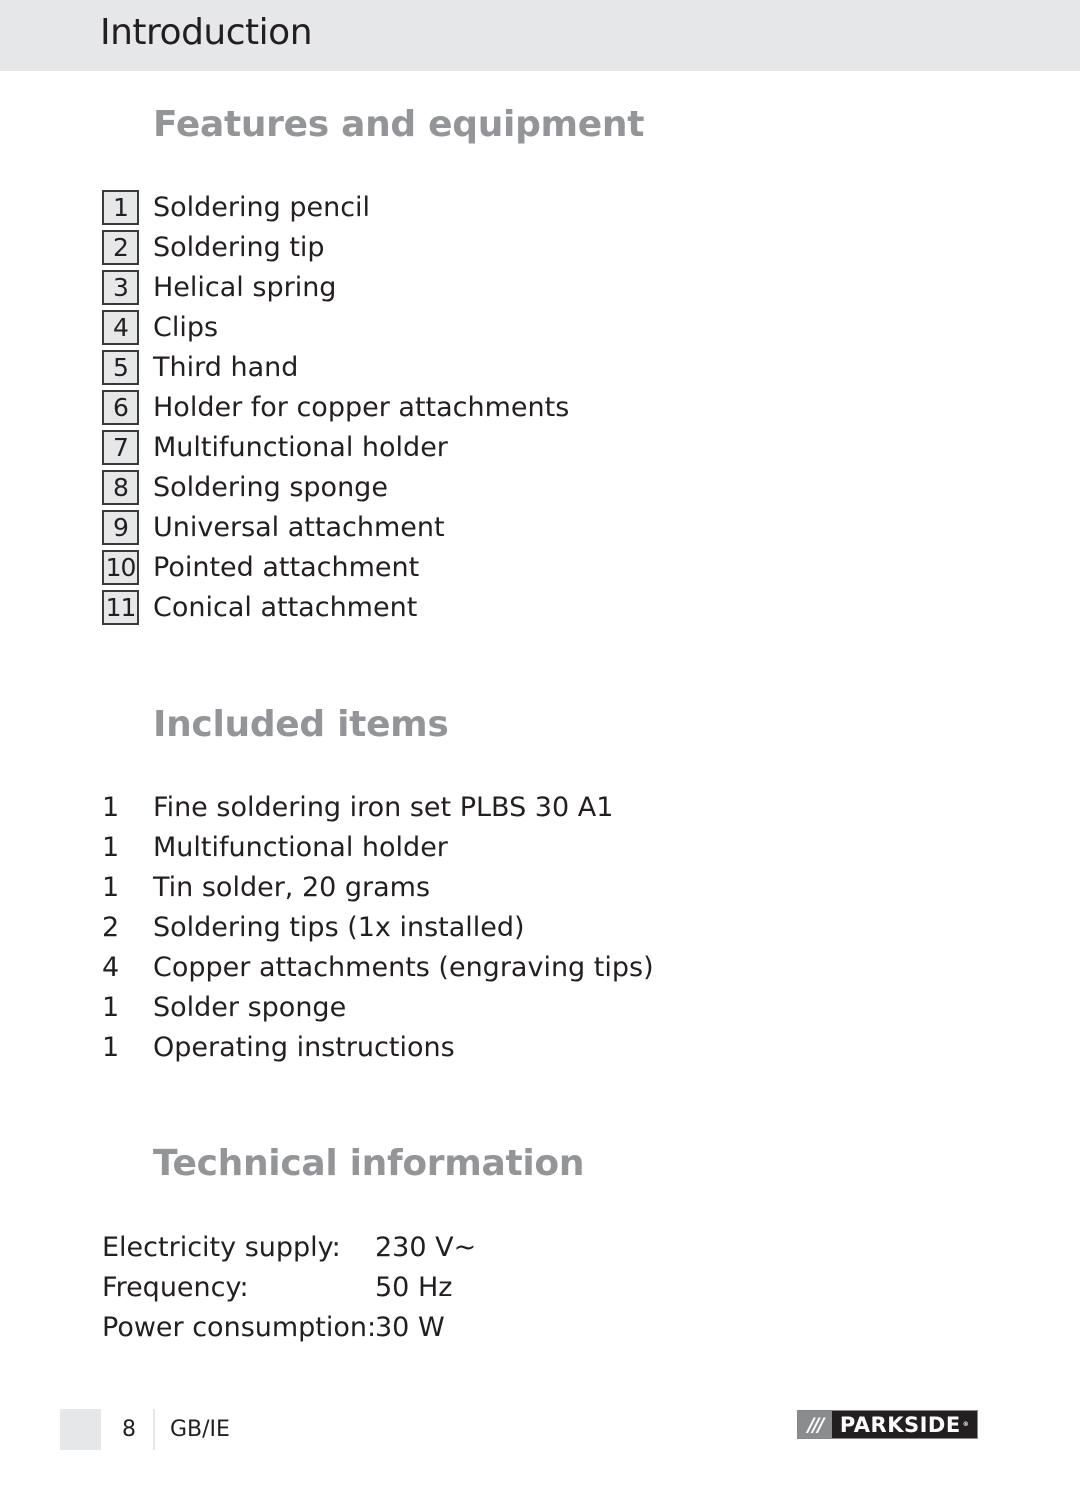 The height and width of the screenshot is (1491, 1080). What do you see at coordinates (221, 1247) in the screenshot?
I see `technical-label: Electricity supply:` at bounding box center [221, 1247].